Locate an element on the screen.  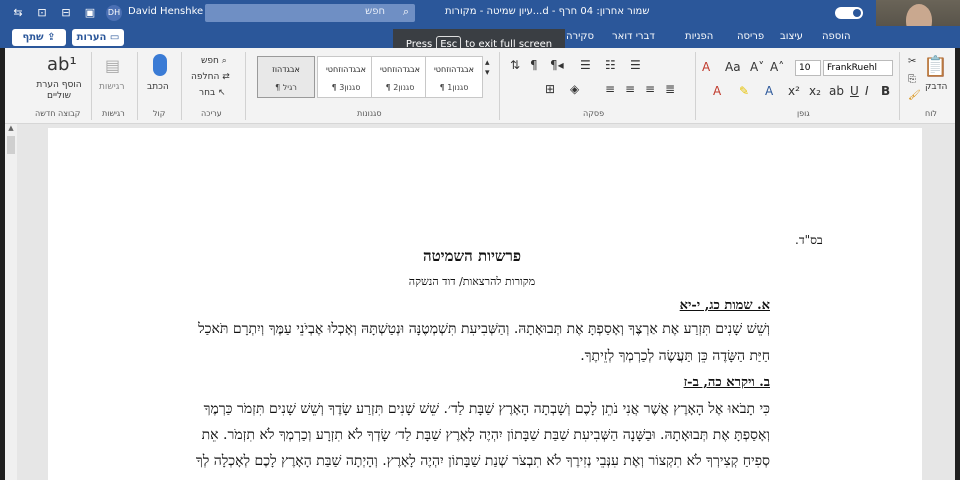
share-button: שתף ⇪ is located at coordinates (39, 37).